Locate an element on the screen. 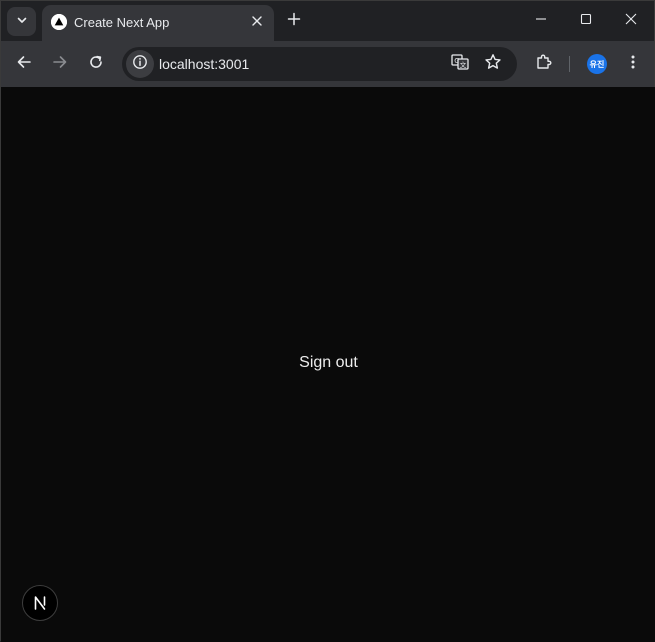 This screenshot has width=655, height=642. forward-button is located at coordinates (60, 64).